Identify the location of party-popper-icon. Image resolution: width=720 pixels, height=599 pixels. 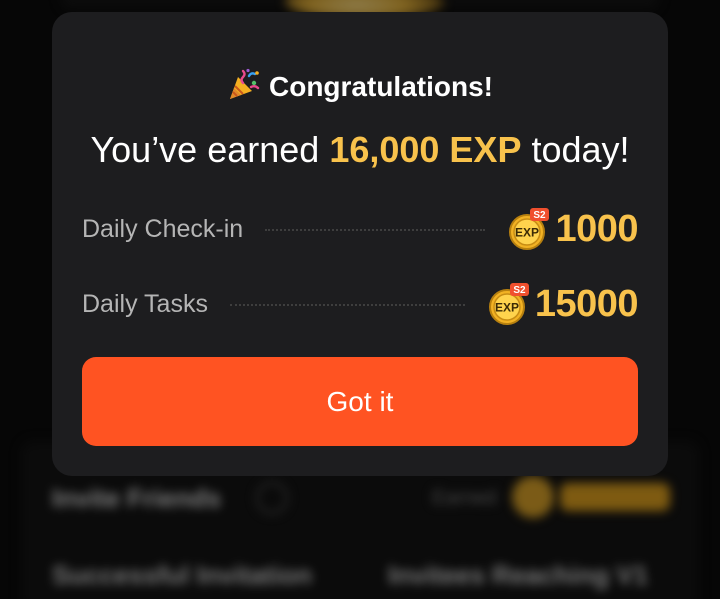
(245, 83).